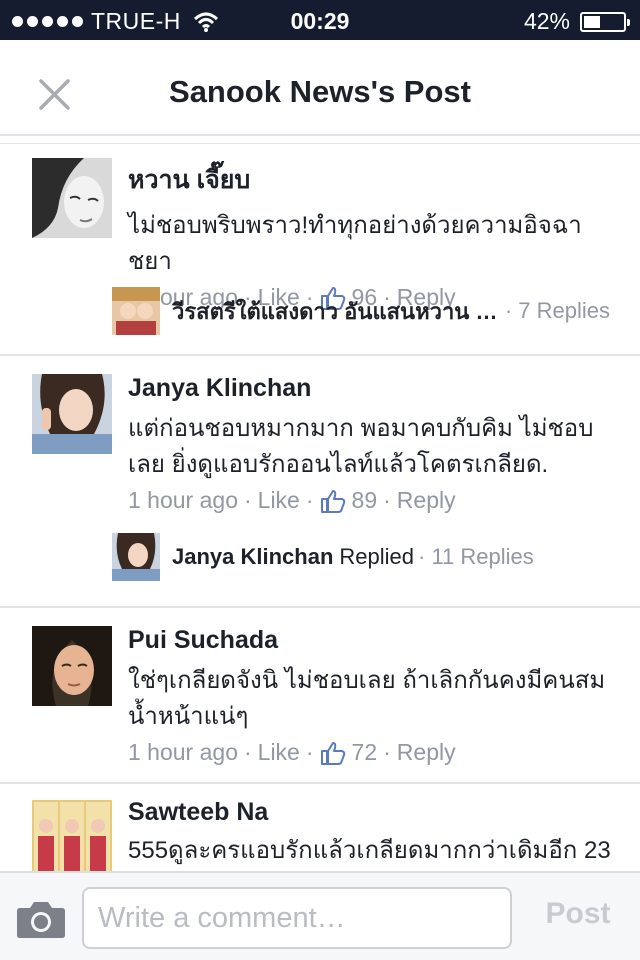  I want to click on reply-preview: Janya Klinchan Replied · 11 Replies, so click(361, 557).